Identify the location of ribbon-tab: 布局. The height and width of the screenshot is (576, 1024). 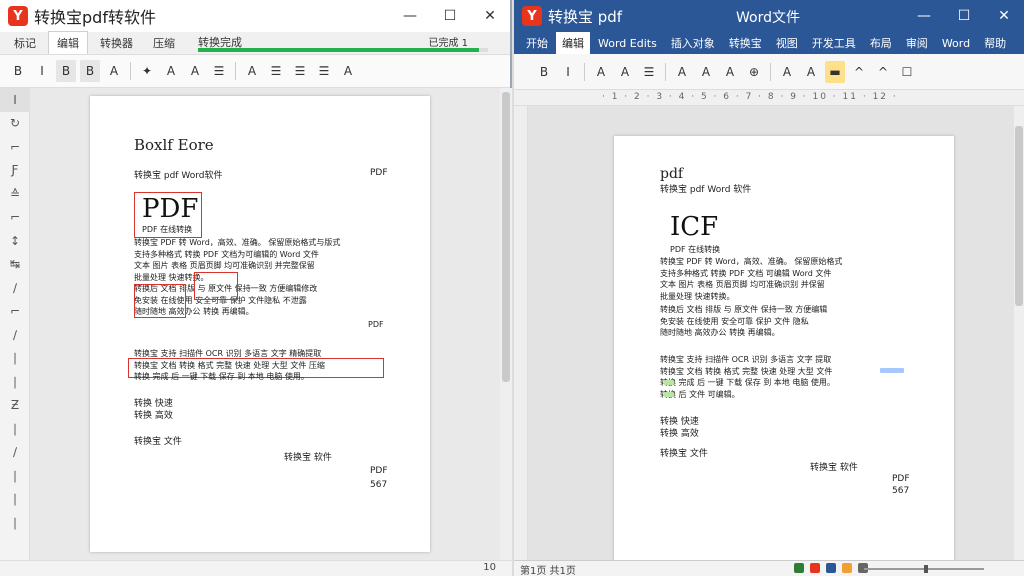
(881, 43).